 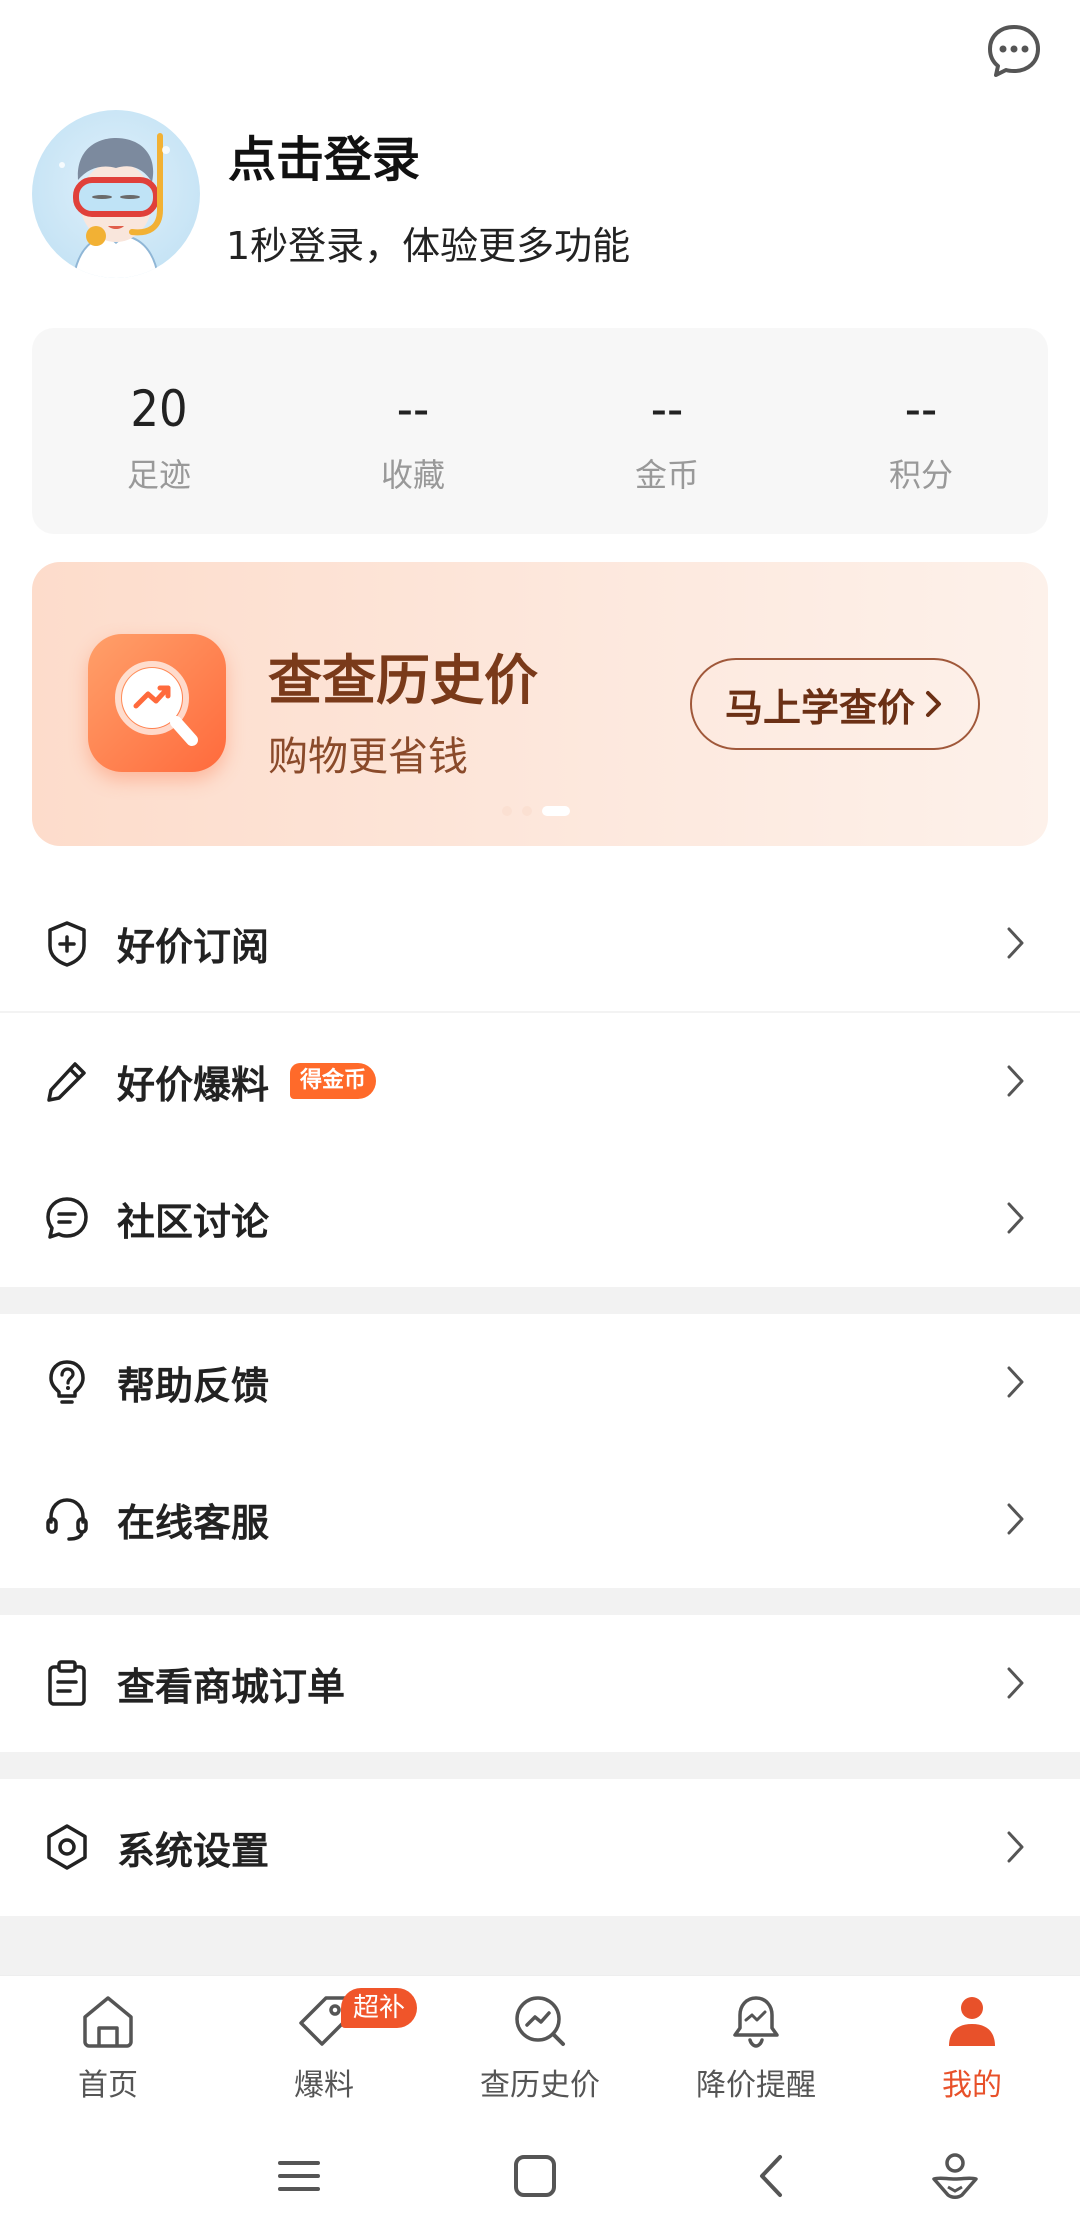 I want to click on avatar, so click(x=116, y=194).